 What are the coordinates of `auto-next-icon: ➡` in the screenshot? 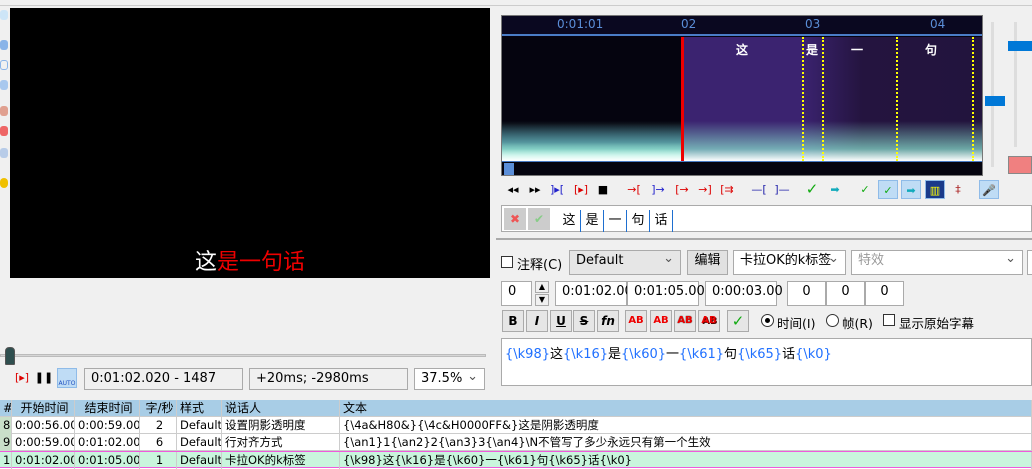 It's located at (911, 189).